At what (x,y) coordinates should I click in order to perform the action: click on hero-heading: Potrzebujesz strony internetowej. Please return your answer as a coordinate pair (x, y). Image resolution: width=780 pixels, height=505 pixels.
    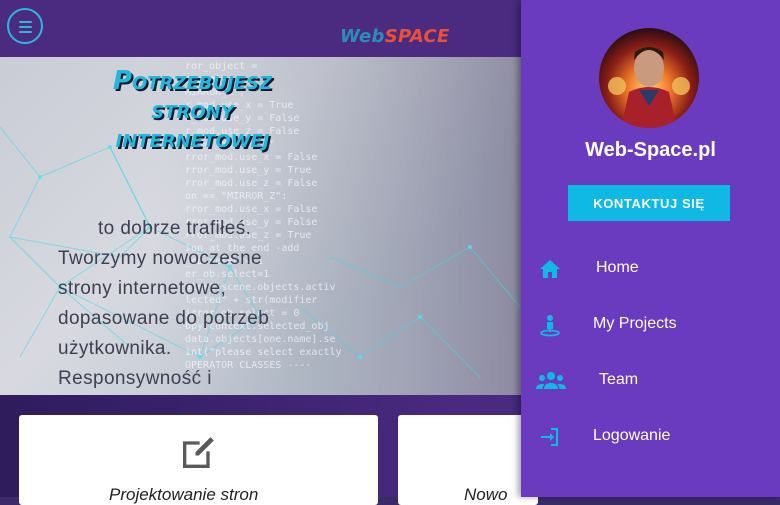
    Looking at the image, I should click on (192, 110).